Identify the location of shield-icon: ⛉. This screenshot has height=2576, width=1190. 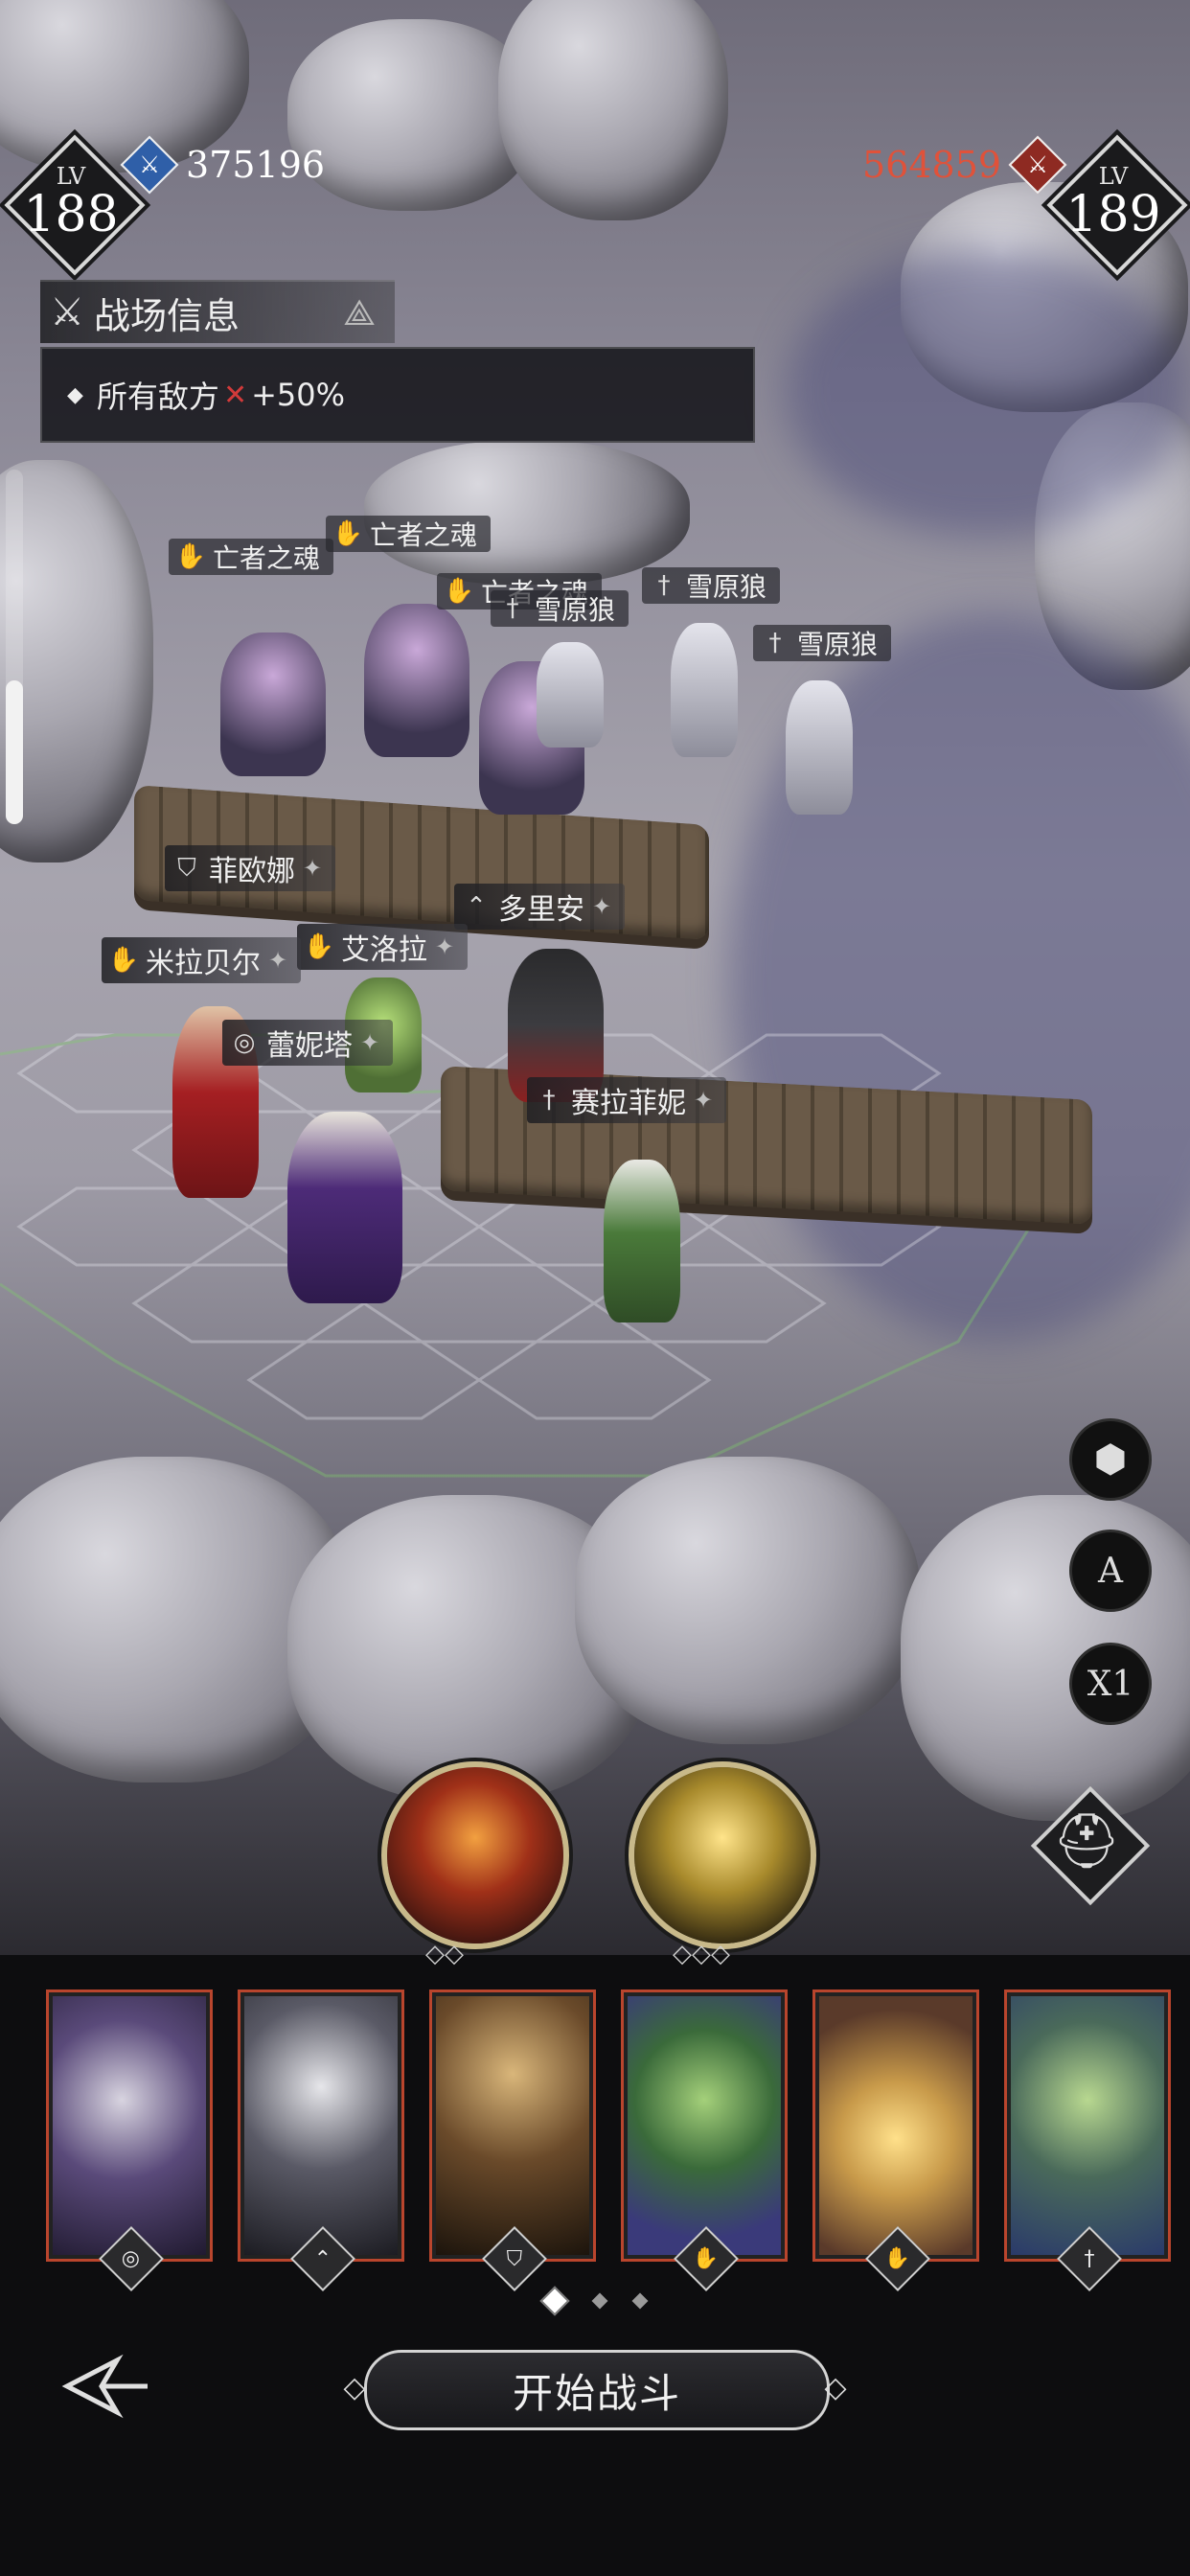
(187, 868).